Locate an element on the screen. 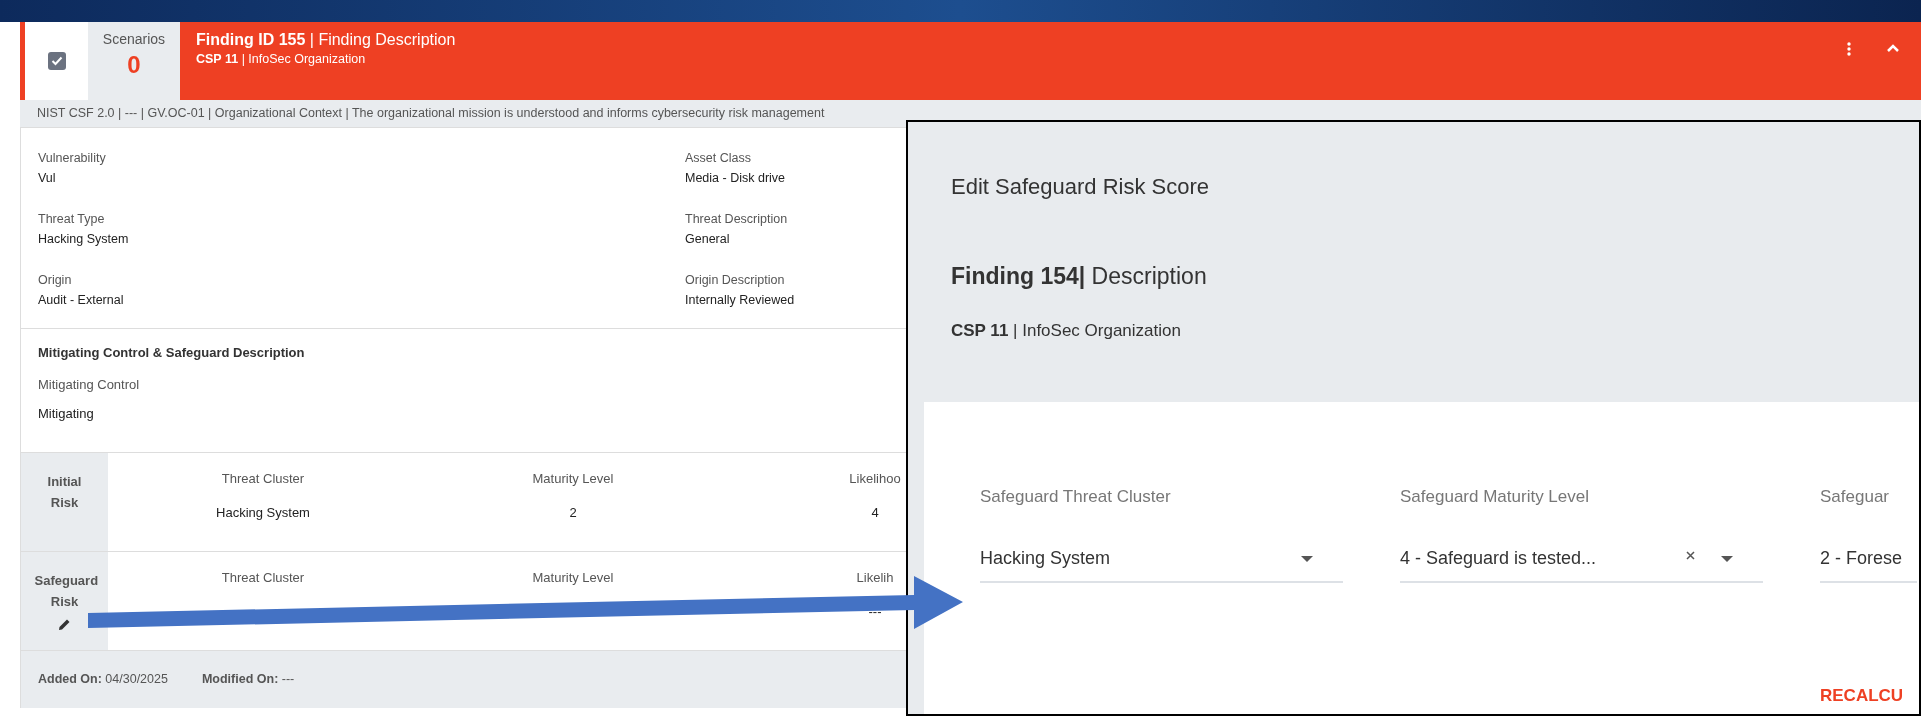 The width and height of the screenshot is (1921, 716). framework-line: NIST CSF 2.0 | --- | GV.OC-01 | Organizational Context | The organizational mission is understood and informs cybersecurity risk management is located at coordinates (431, 113).